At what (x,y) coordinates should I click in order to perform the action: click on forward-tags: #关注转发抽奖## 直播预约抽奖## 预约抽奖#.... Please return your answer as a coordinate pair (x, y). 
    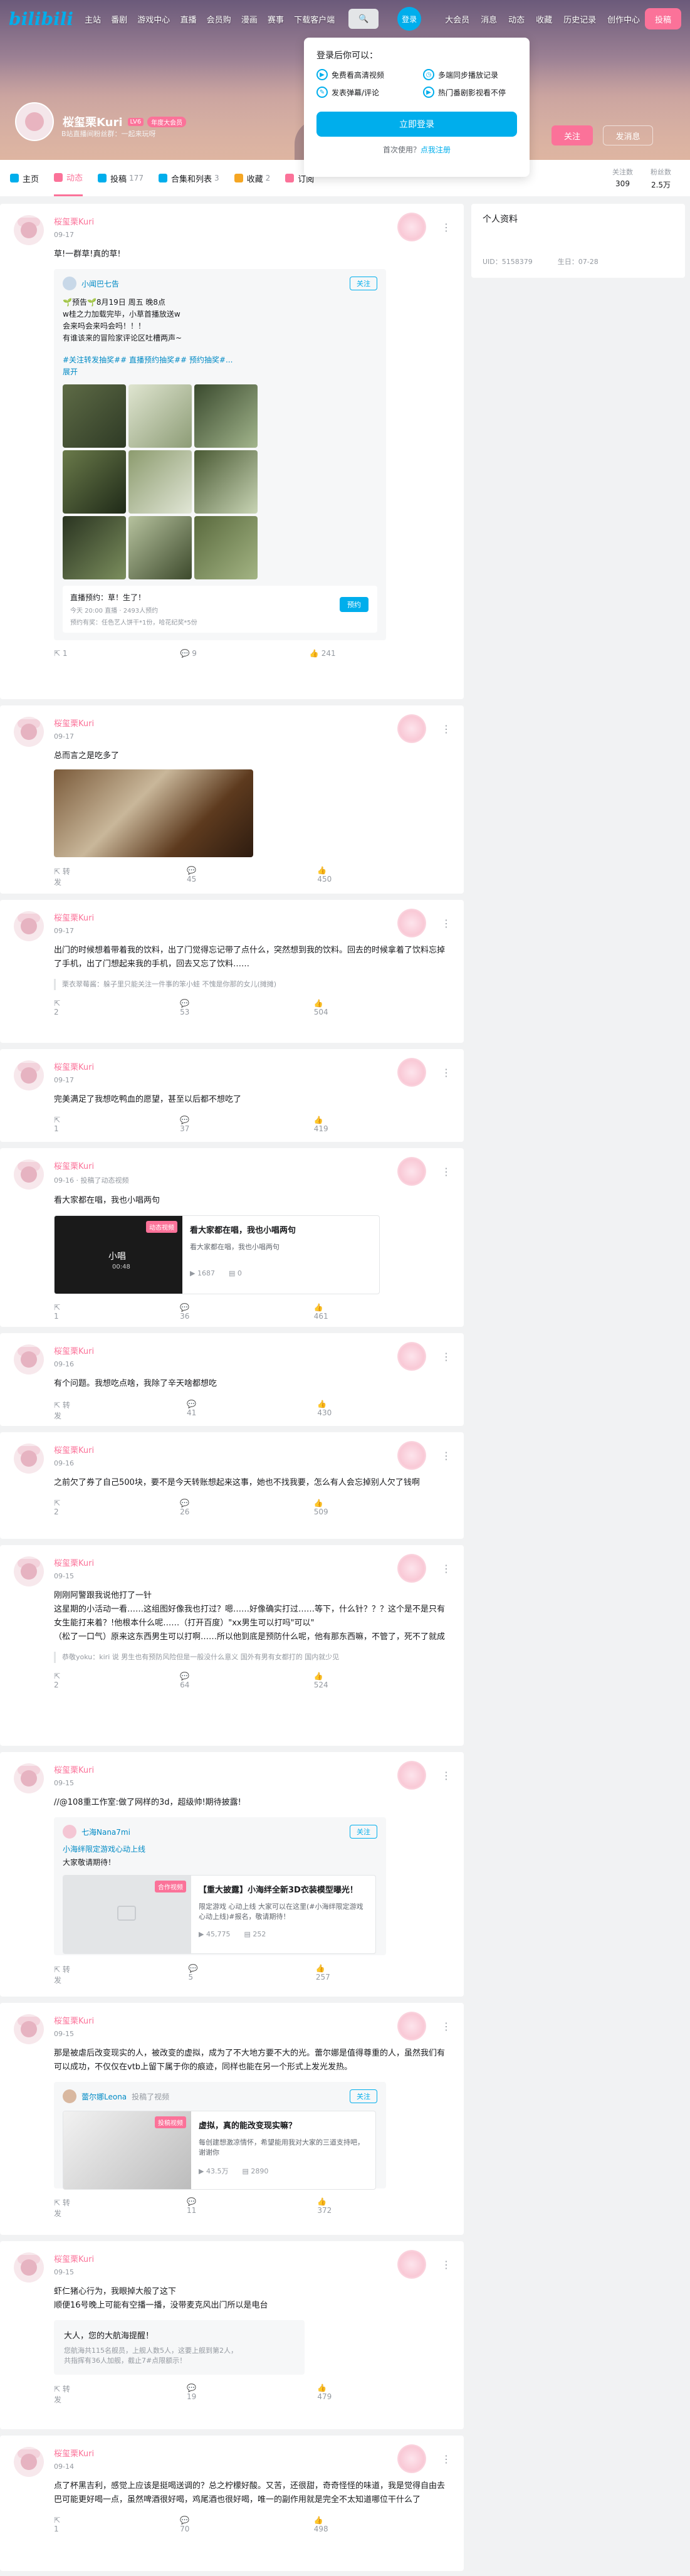
    Looking at the image, I should click on (220, 360).